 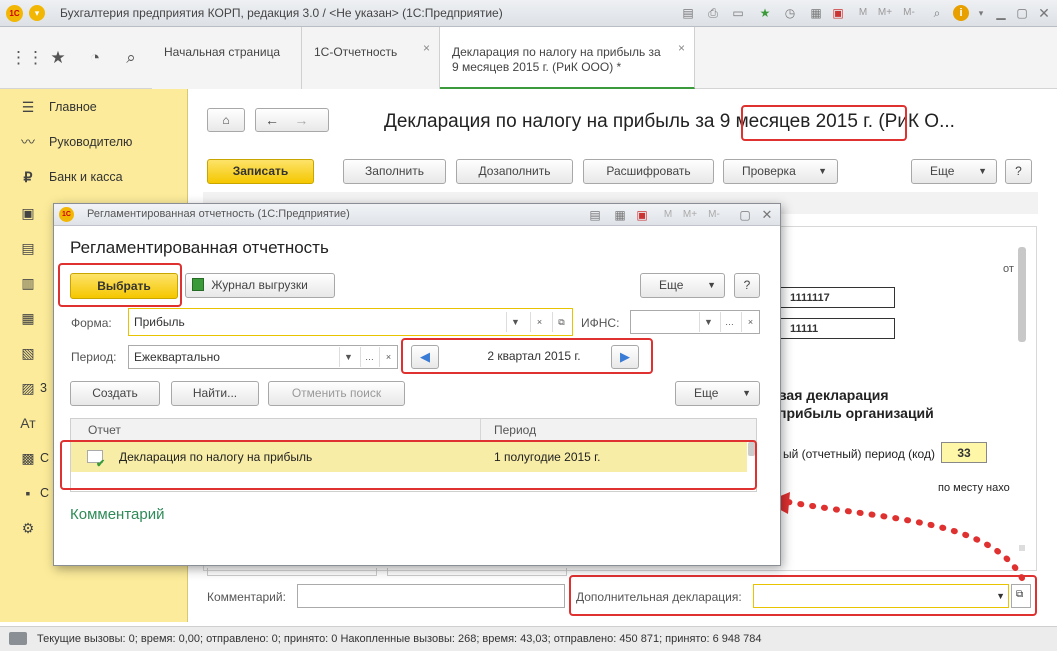 I want to click on print-icon: ⎙, so click(x=713, y=13).